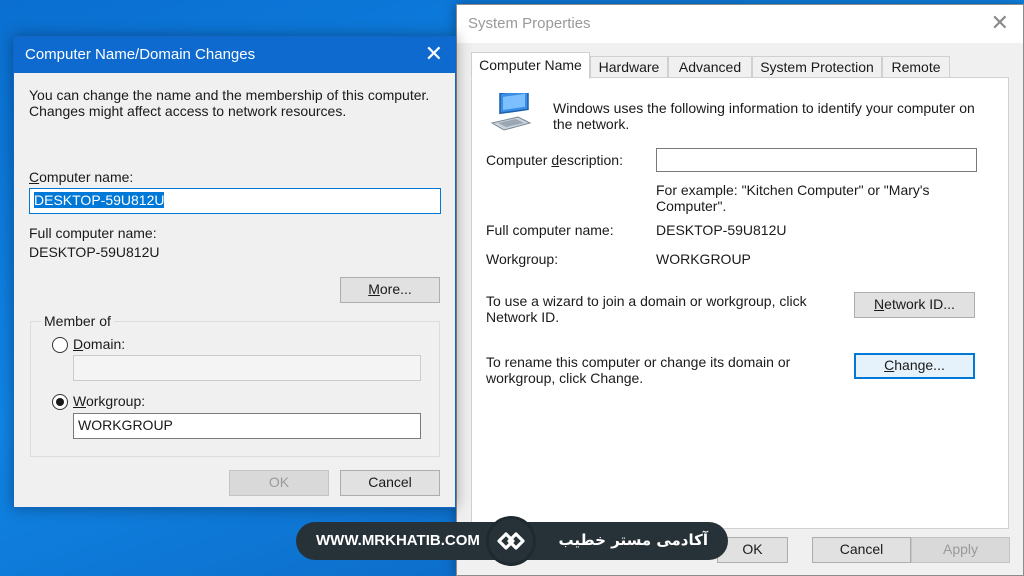  I want to click on dialog-titlebar: Computer Name/Domain Changes ✕, so click(234, 55).